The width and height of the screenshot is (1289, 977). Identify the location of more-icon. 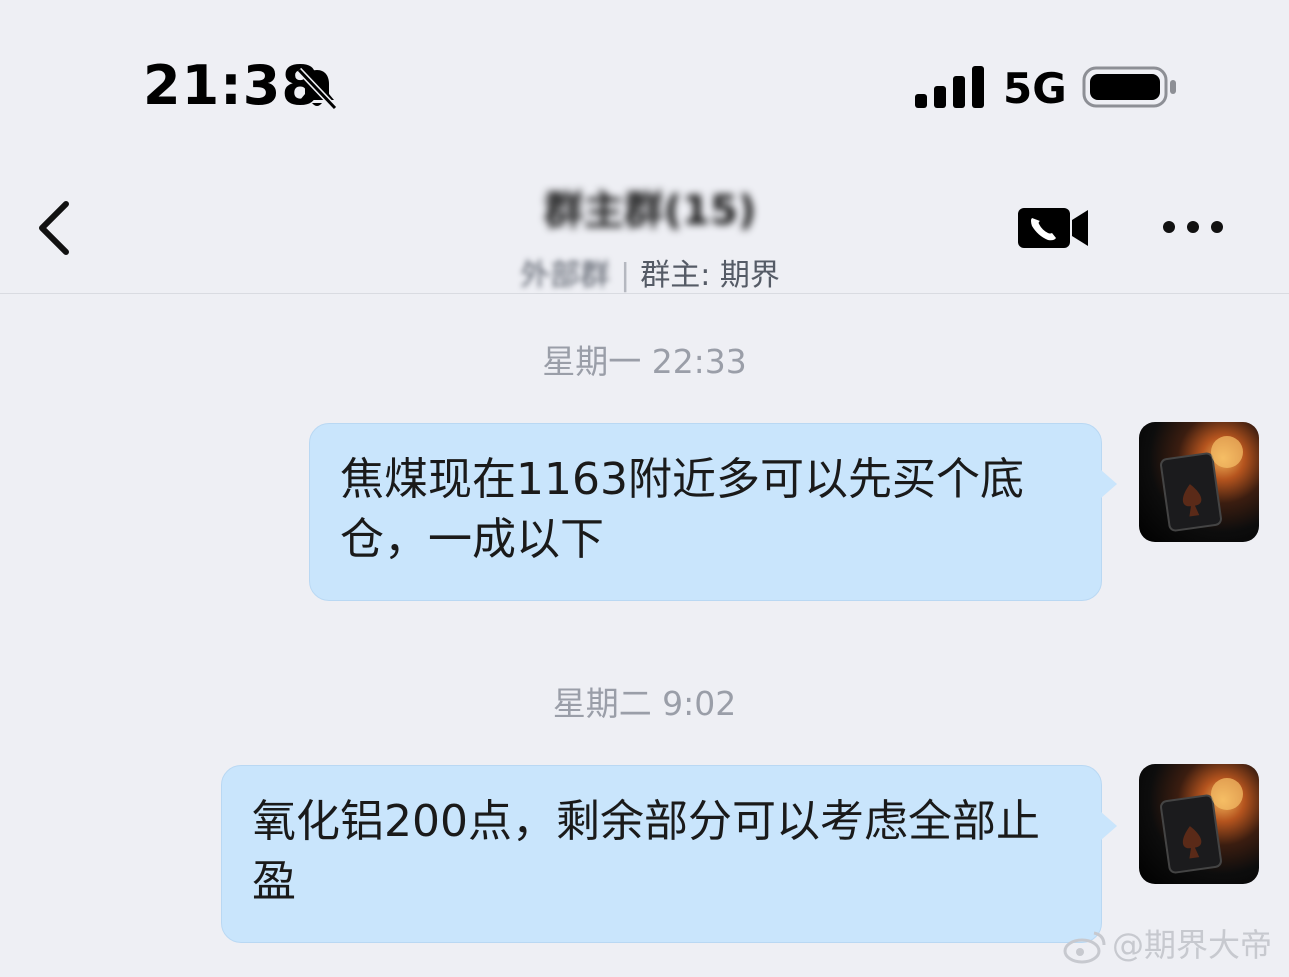
(1193, 227).